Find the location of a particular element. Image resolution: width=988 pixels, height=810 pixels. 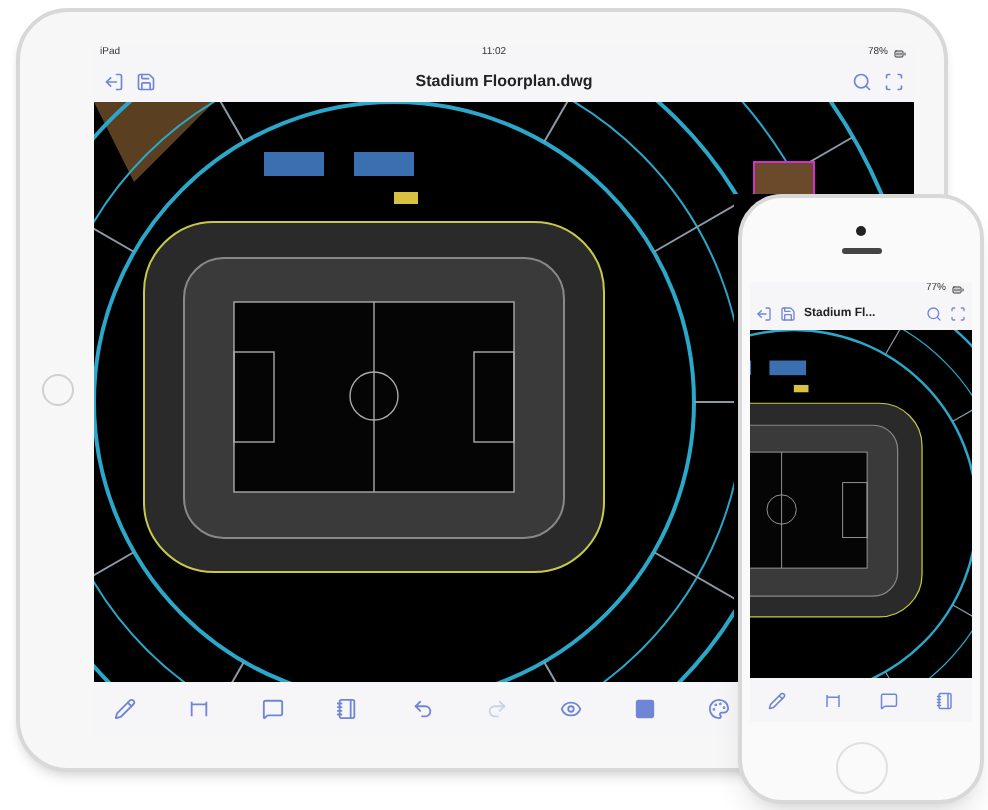

square-icon is located at coordinates (644, 708).